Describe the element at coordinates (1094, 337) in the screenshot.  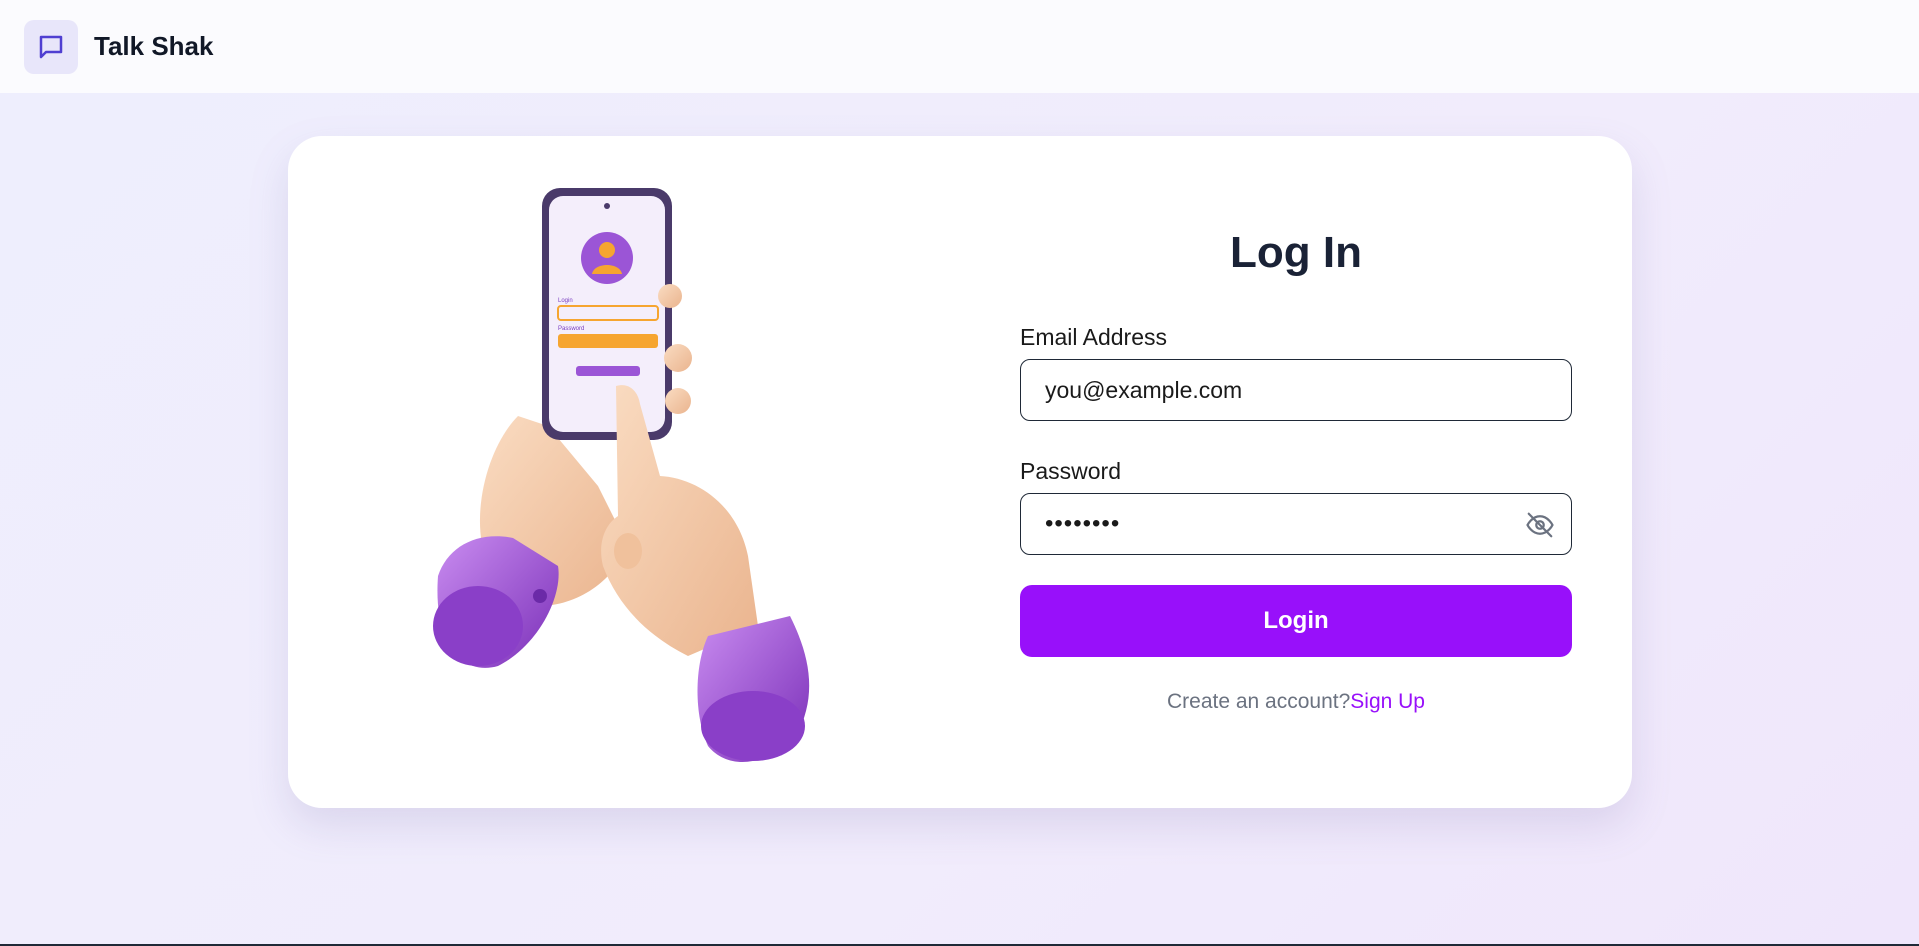
I see `email-label: Email Address` at that location.